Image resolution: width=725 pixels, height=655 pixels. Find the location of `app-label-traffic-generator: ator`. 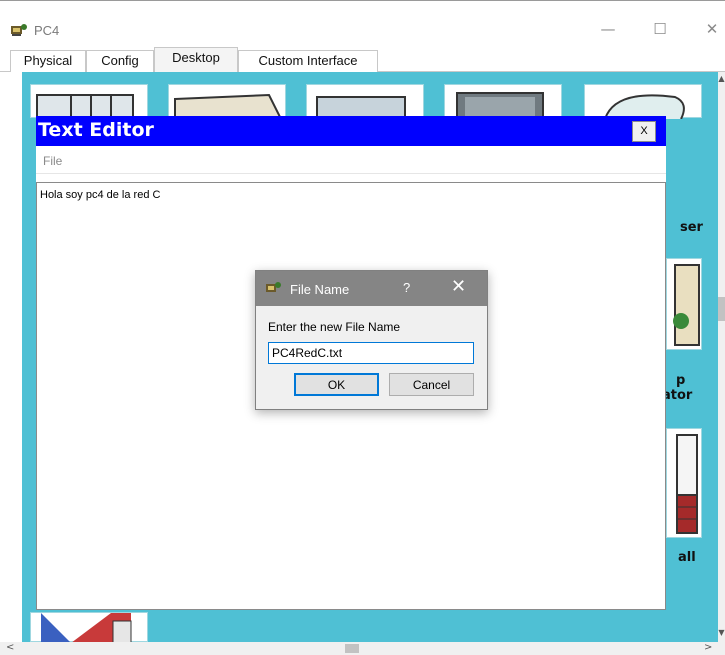

app-label-traffic-generator: ator is located at coordinates (677, 395).